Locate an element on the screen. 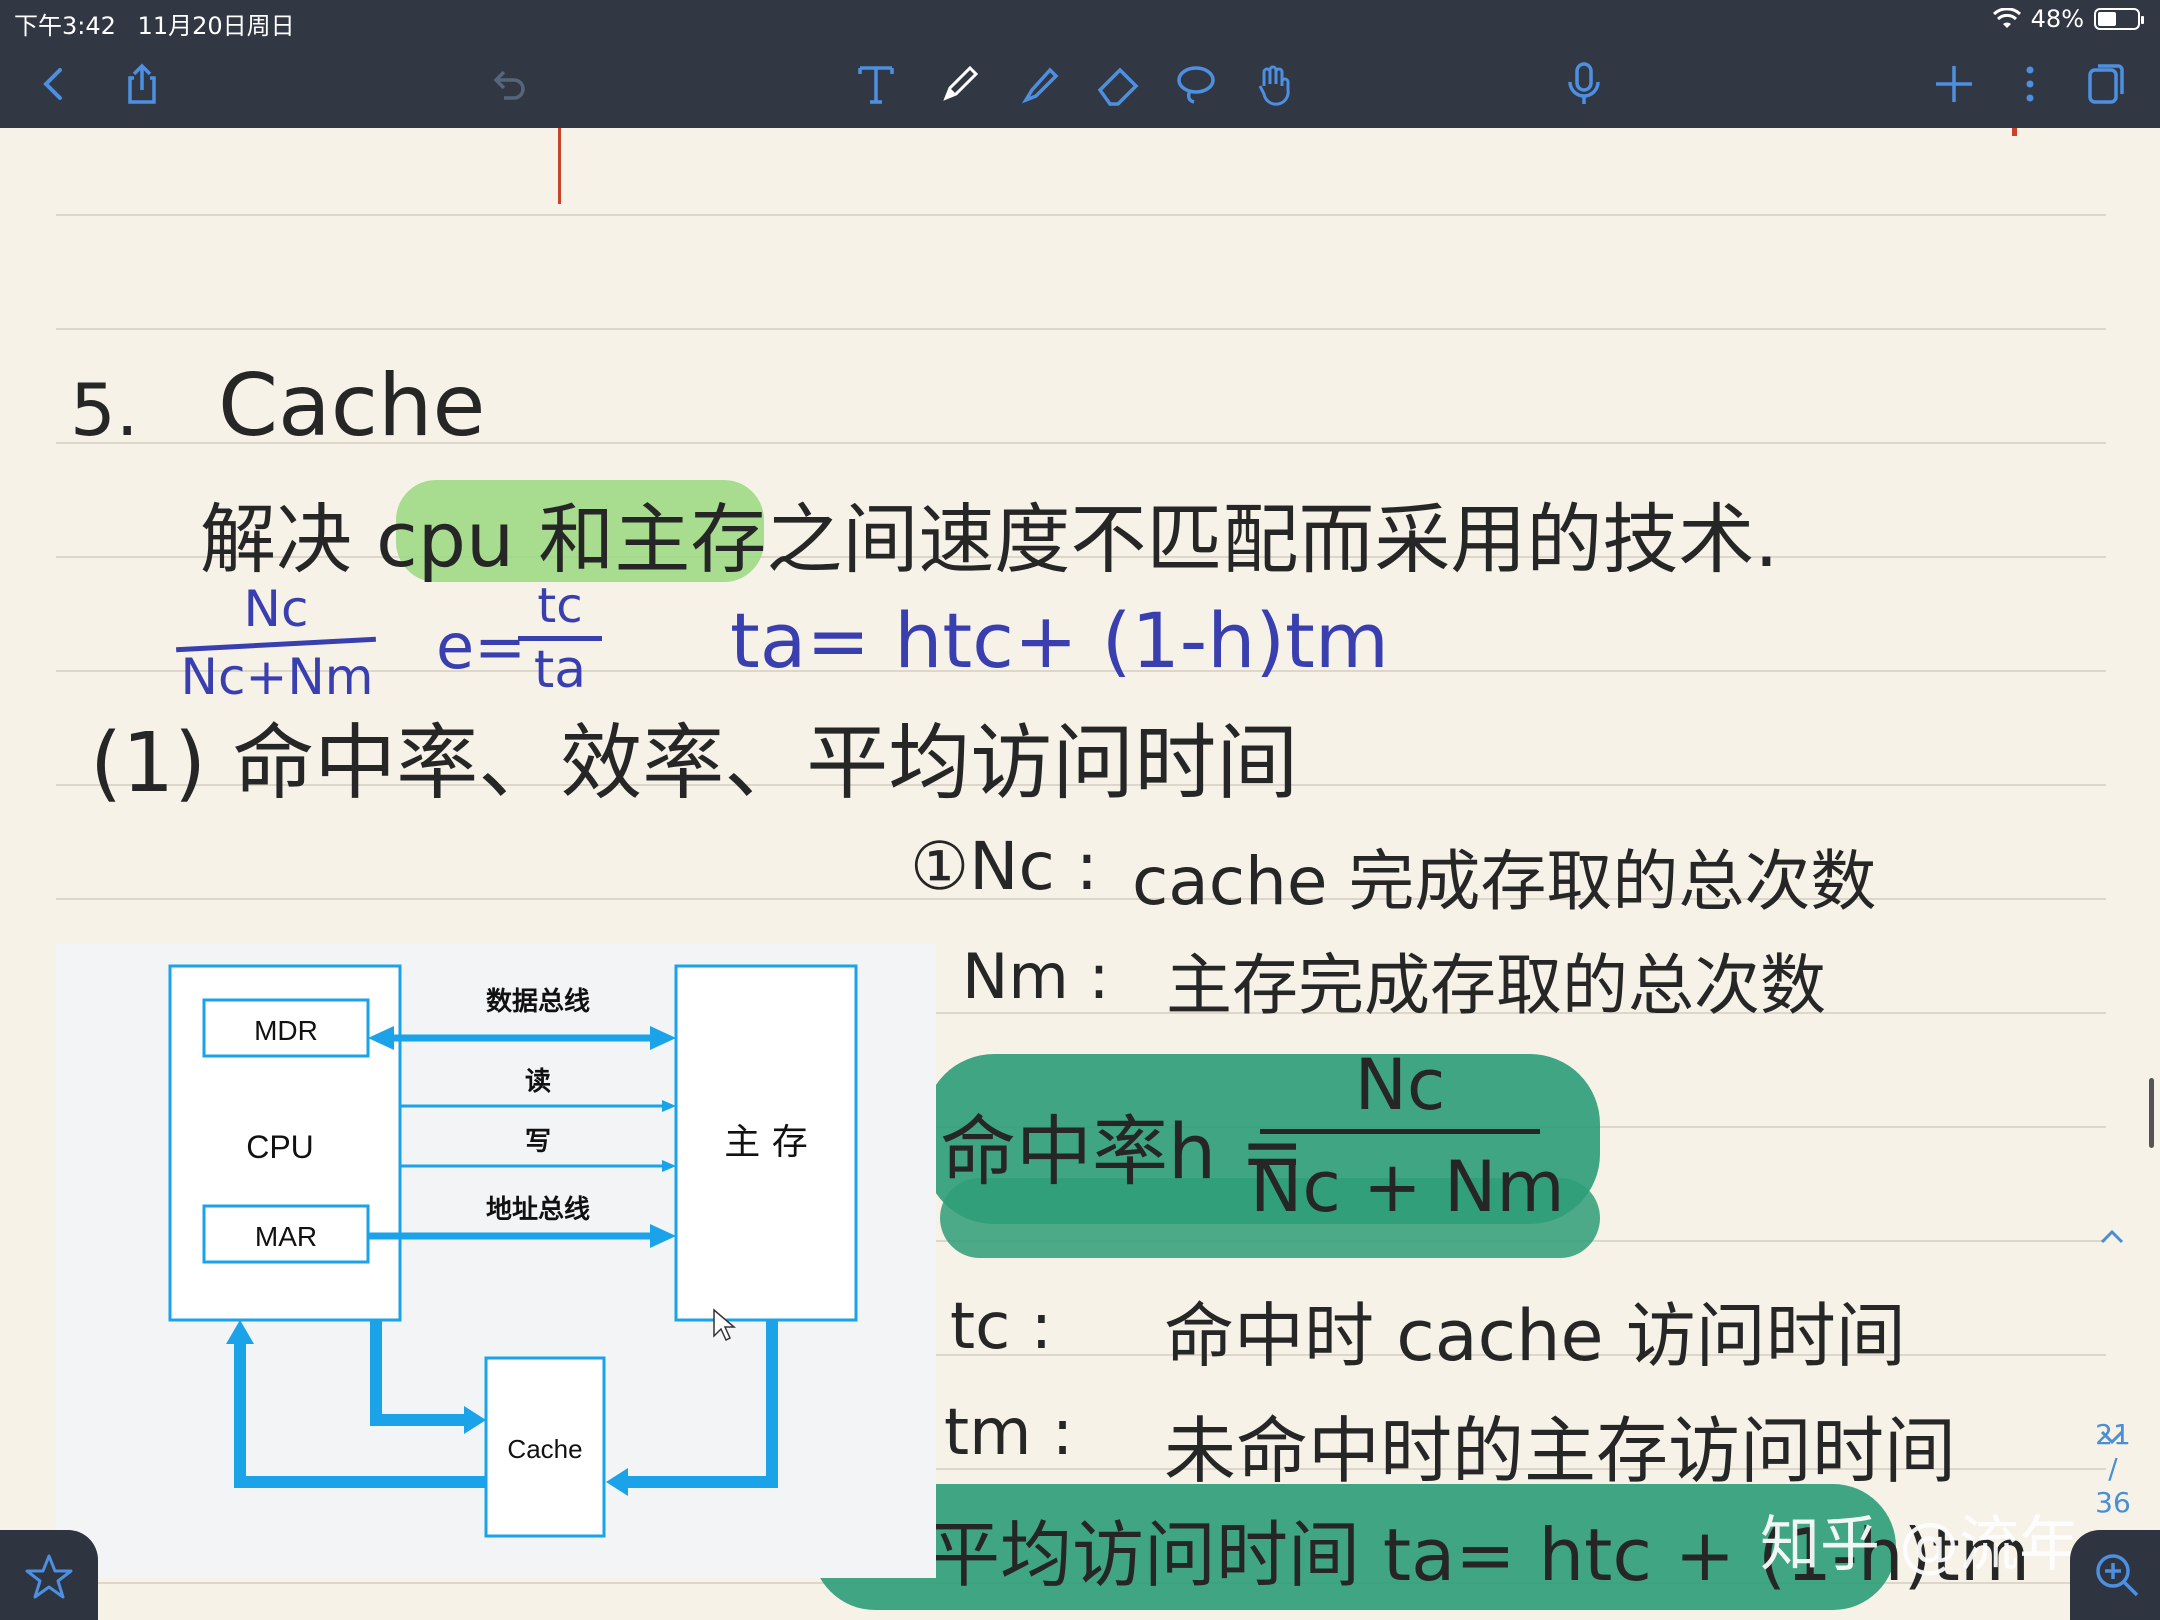  cpu-label: CPU is located at coordinates (280, 1147).